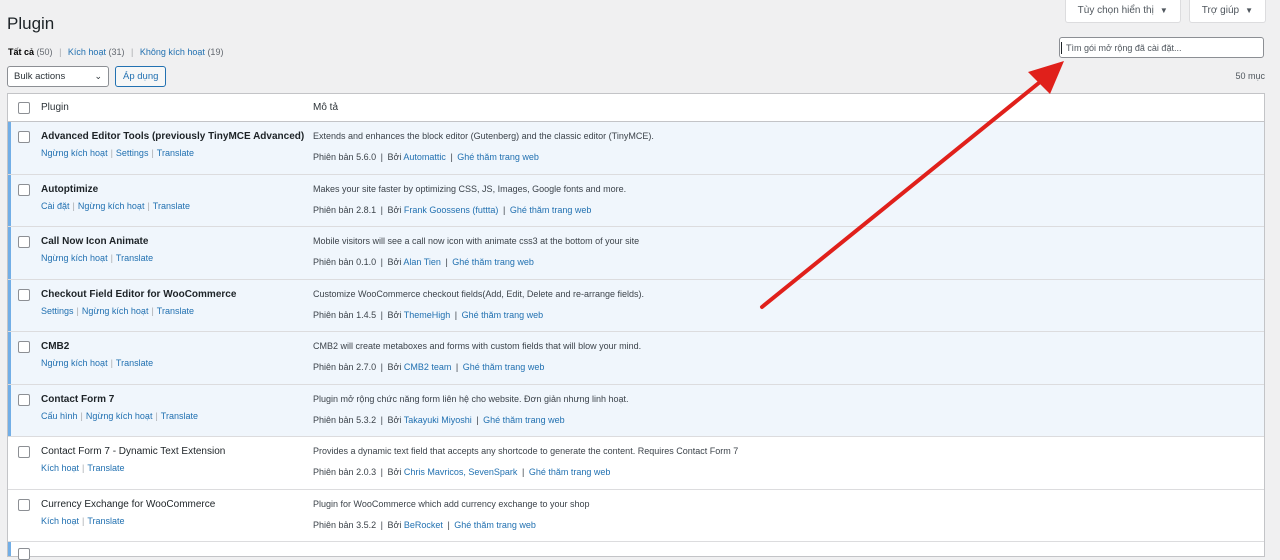 Image resolution: width=1280 pixels, height=560 pixels. Describe the element at coordinates (424, 157) in the screenshot. I see `author-link: Automattic` at that location.